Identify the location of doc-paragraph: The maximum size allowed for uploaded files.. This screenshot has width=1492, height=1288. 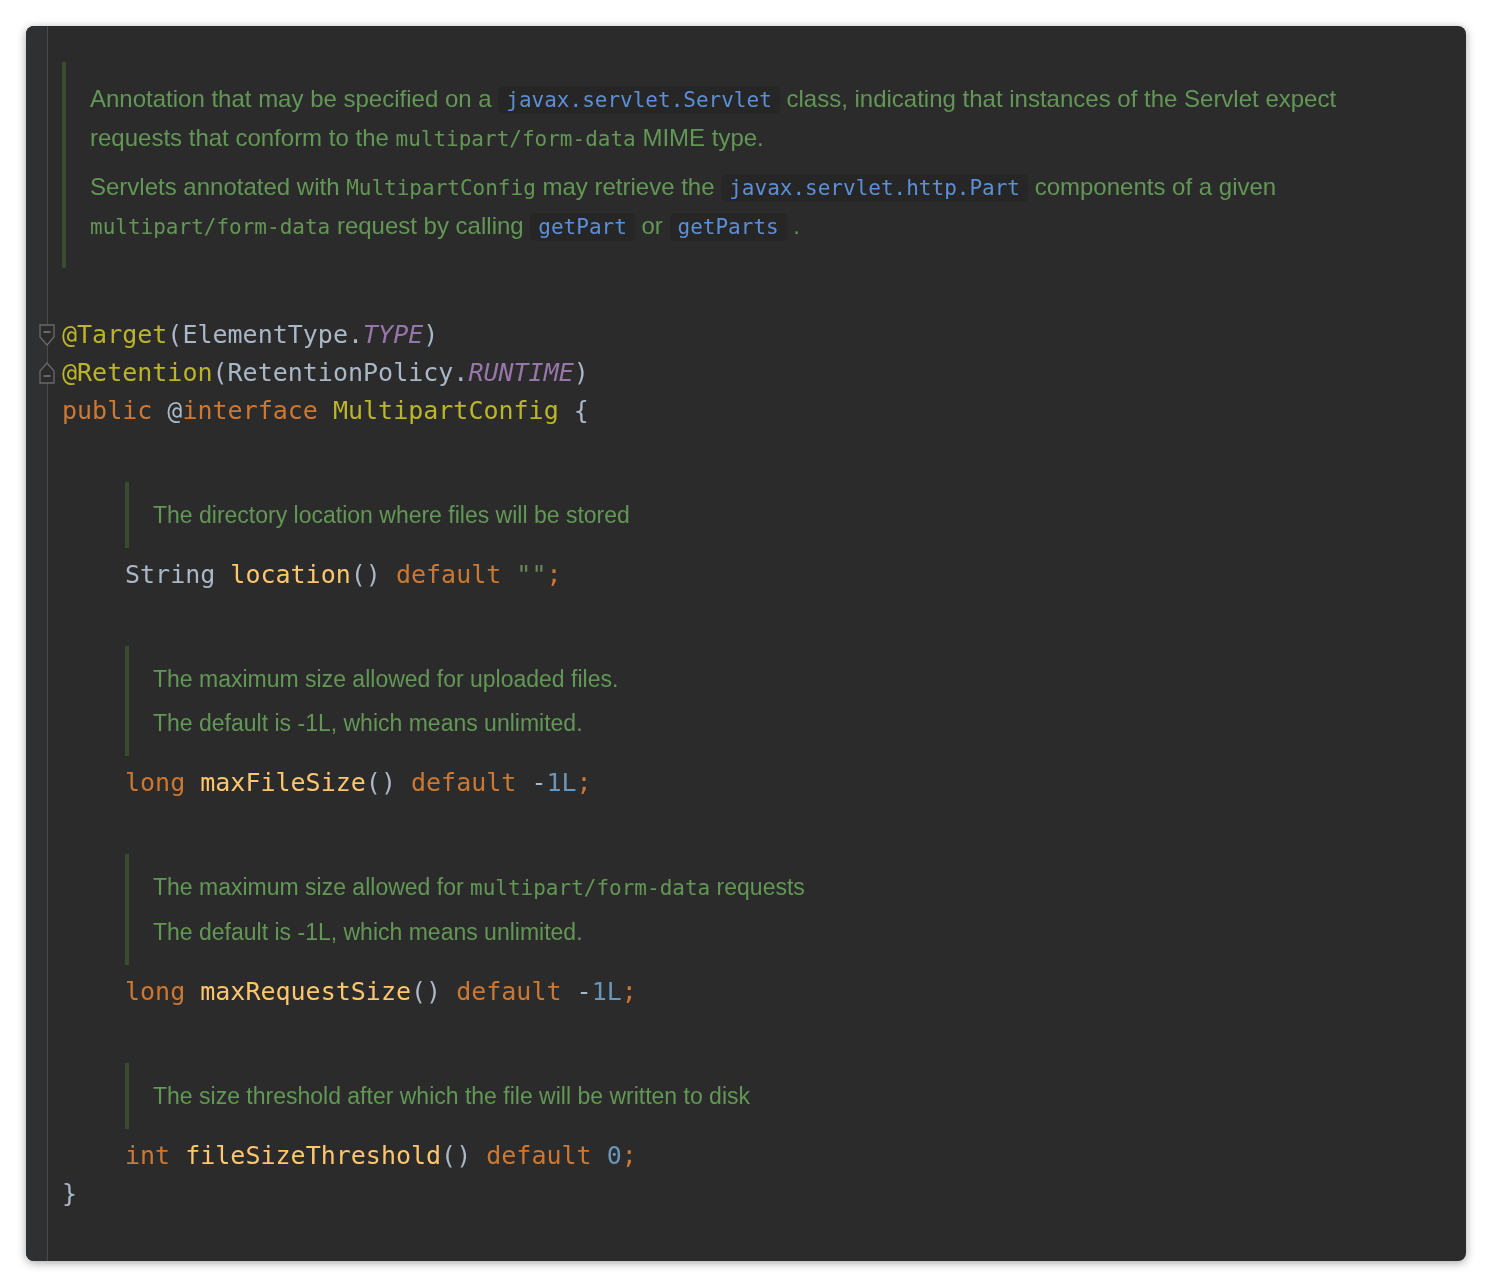
(386, 679).